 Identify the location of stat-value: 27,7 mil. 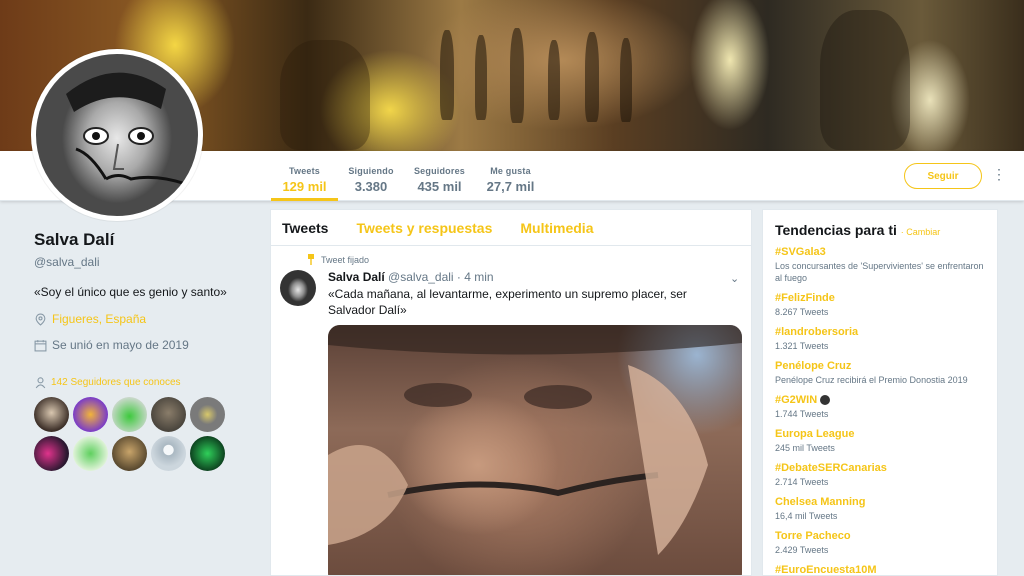
(510, 186).